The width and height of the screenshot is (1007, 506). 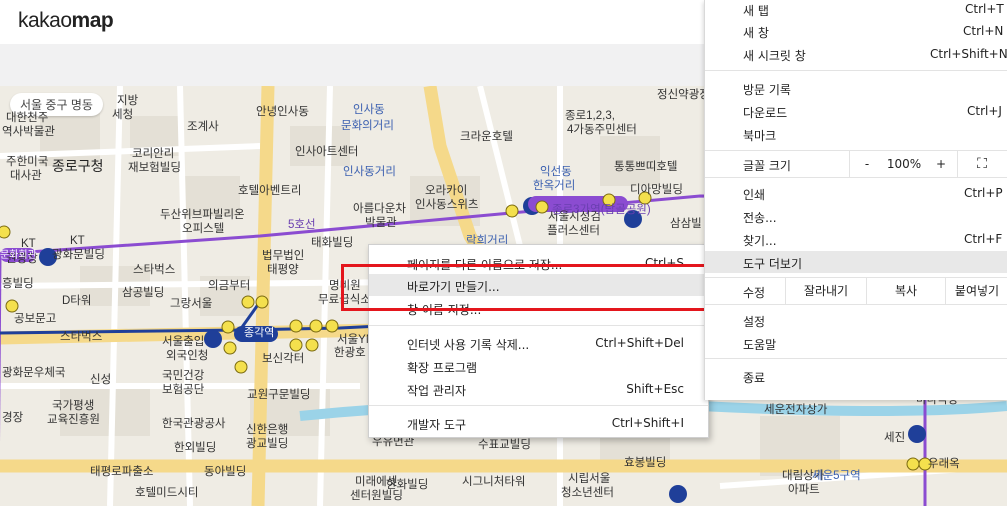 What do you see at coordinates (143, 293) in the screenshot?
I see `map-place-label: 삼공빌딩` at bounding box center [143, 293].